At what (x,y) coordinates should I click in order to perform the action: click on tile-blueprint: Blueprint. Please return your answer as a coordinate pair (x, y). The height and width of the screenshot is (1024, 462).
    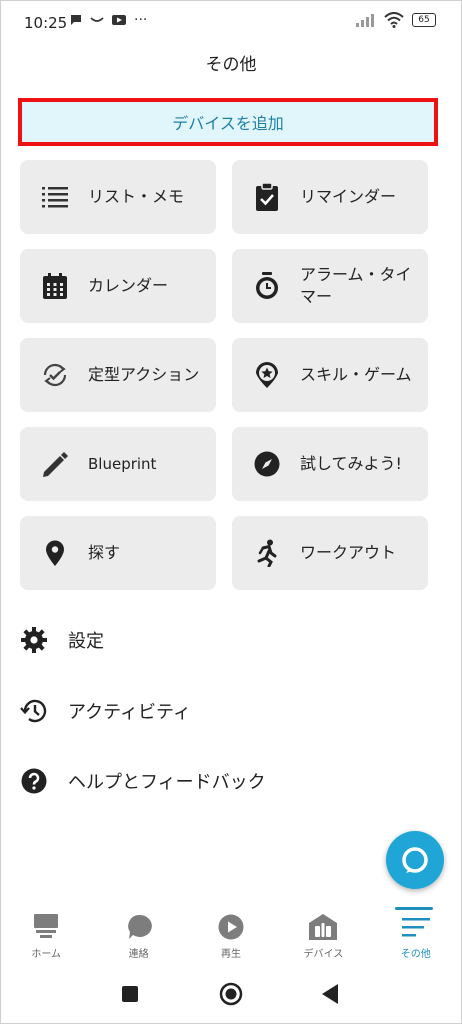
    Looking at the image, I should click on (118, 464).